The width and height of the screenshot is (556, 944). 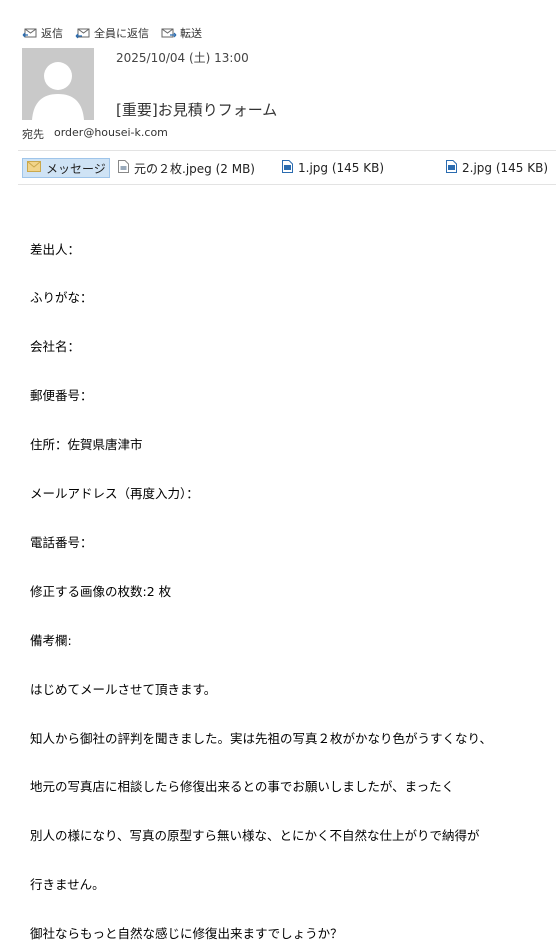 What do you see at coordinates (76, 168) in the screenshot?
I see `message-tab-label: メッセージ` at bounding box center [76, 168].